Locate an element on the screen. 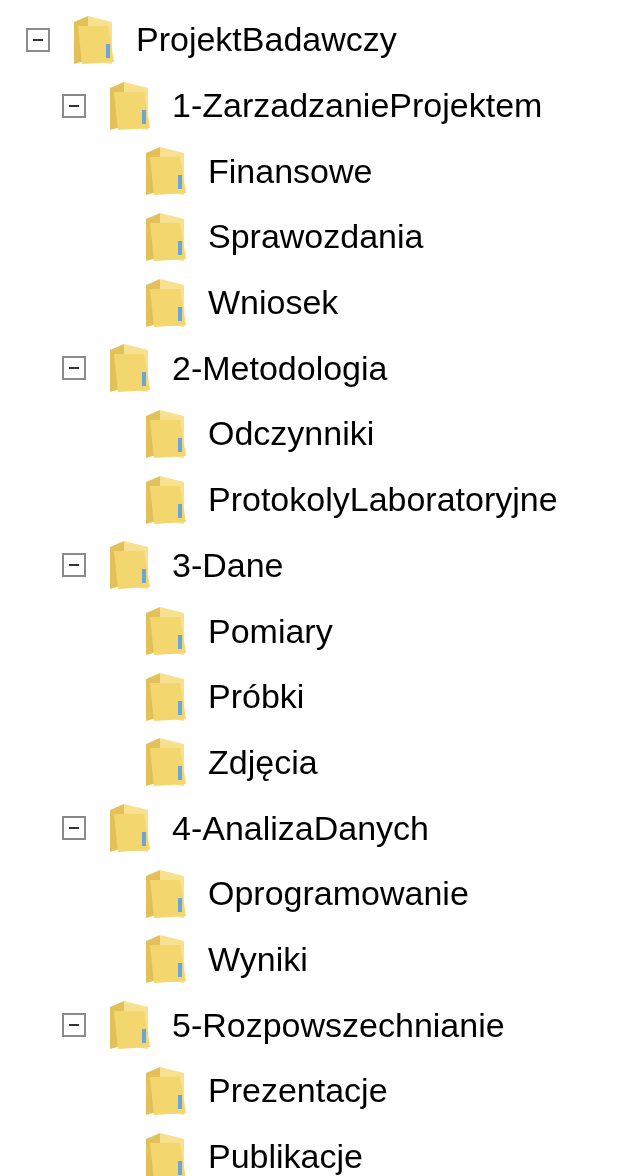 The image size is (628, 1176). folder-name: Publikacje is located at coordinates (285, 1156).